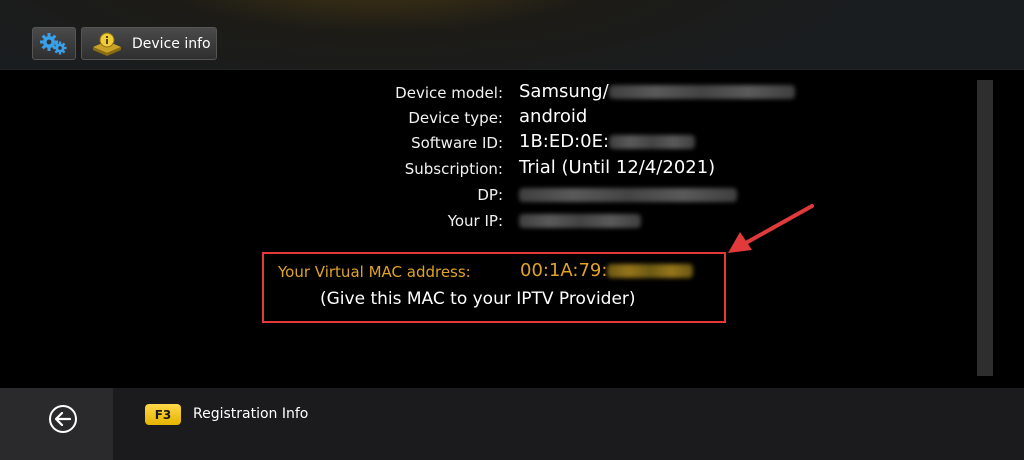 This screenshot has width=1024, height=460. What do you see at coordinates (490, 195) in the screenshot?
I see `dp-label: DP:` at bounding box center [490, 195].